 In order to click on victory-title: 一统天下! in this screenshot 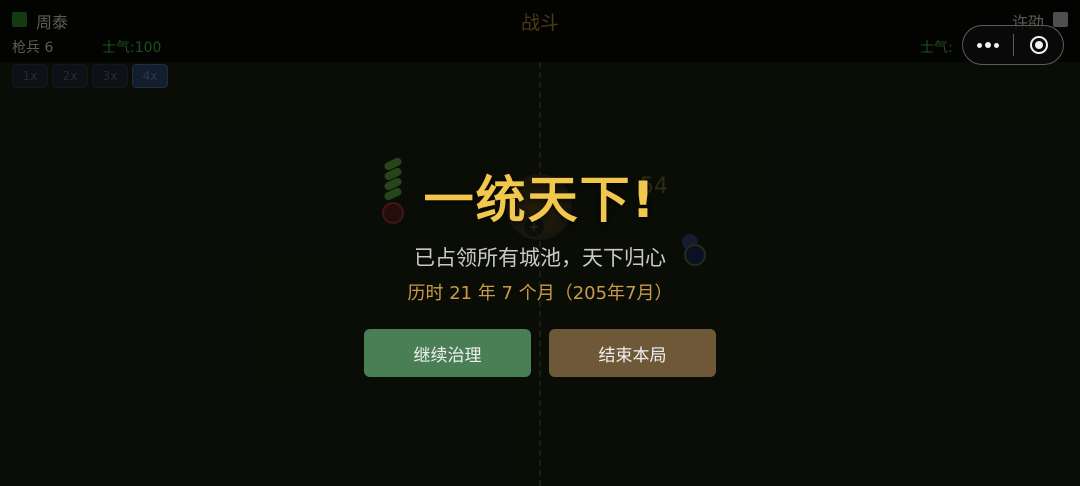, I will do `click(540, 200)`.